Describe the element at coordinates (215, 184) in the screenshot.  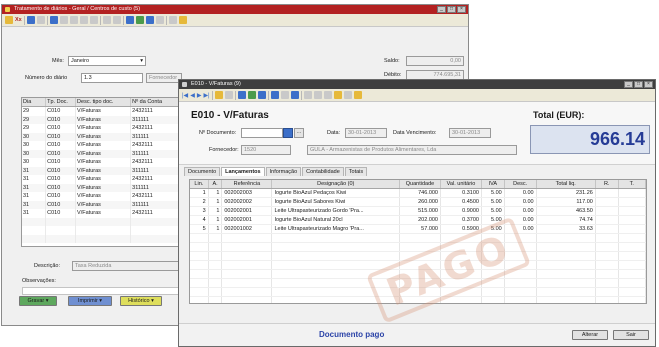
I see `grid-column-header: A.` at that location.